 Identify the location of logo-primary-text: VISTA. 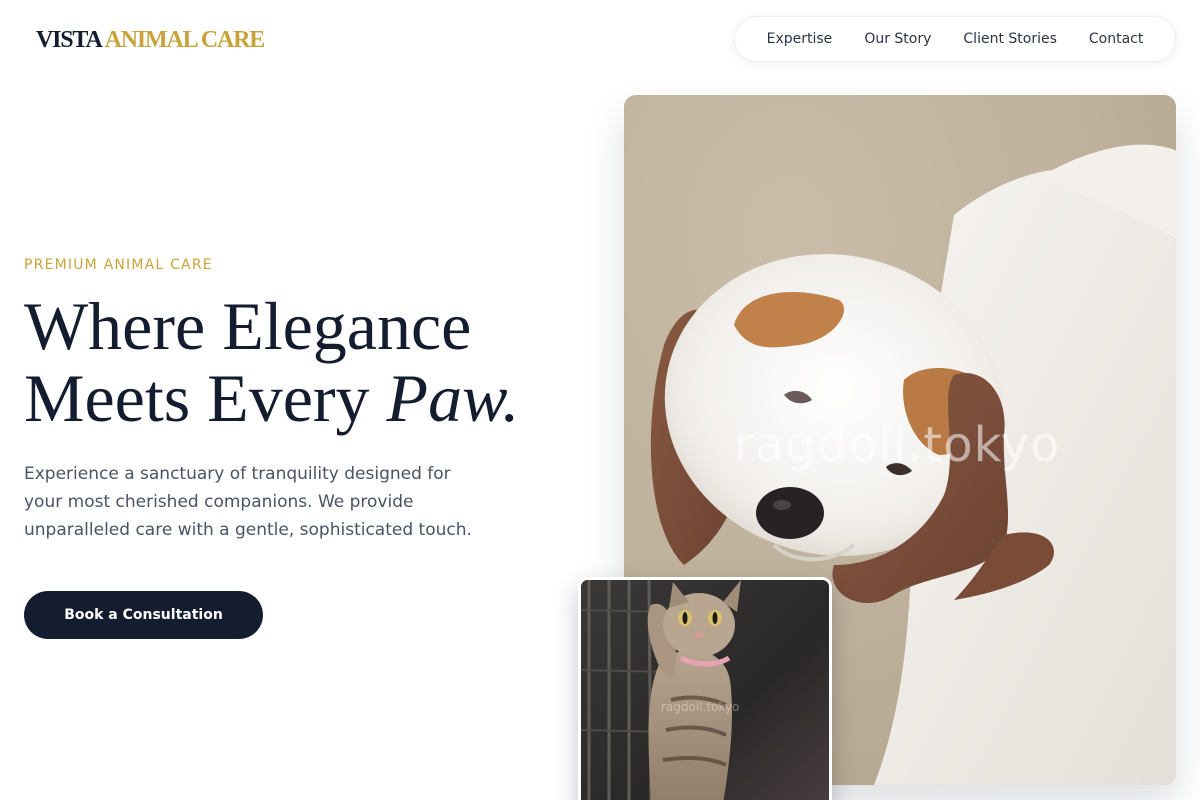
(69, 40).